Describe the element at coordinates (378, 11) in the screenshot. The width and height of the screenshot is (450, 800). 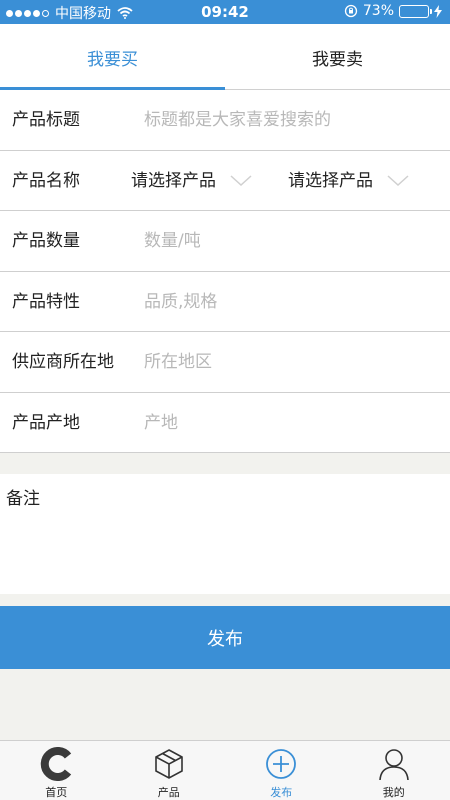
I see `battery-percent: 73%` at that location.